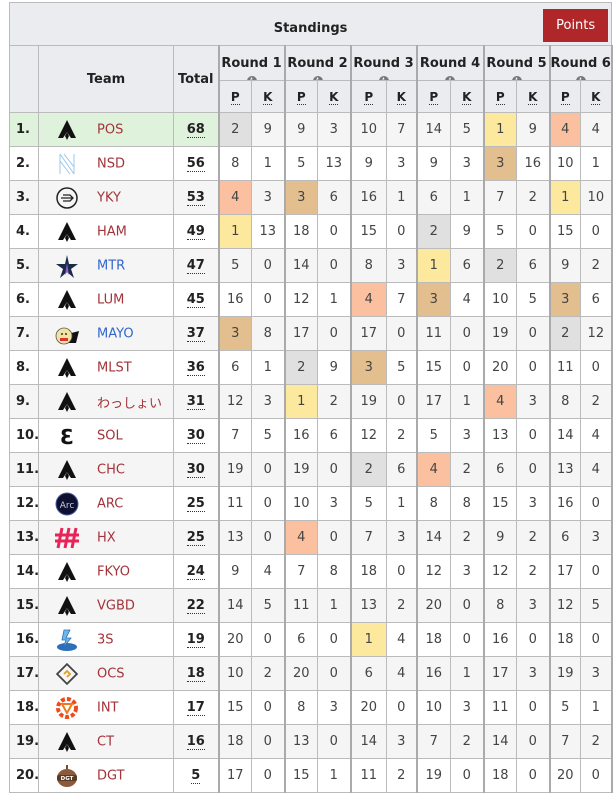 This screenshot has height=806, width=616. I want to click on team-name-link: INT, so click(108, 707).